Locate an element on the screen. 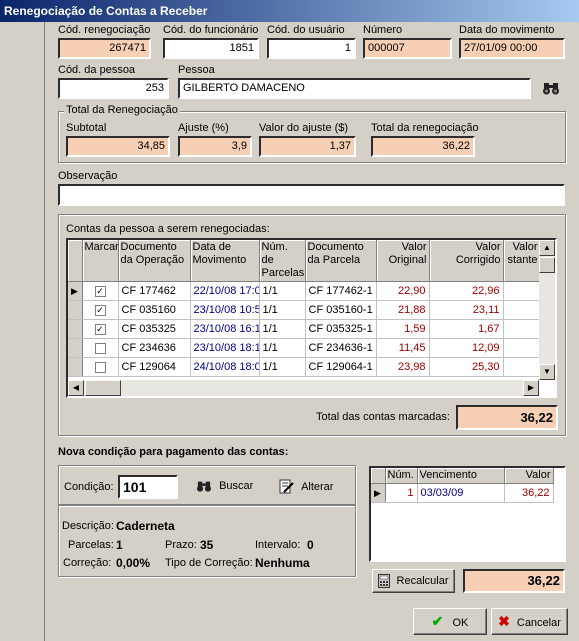 The image size is (579, 641). table-row: ▶ 1 03/03/09 36,22 is located at coordinates (462, 493).